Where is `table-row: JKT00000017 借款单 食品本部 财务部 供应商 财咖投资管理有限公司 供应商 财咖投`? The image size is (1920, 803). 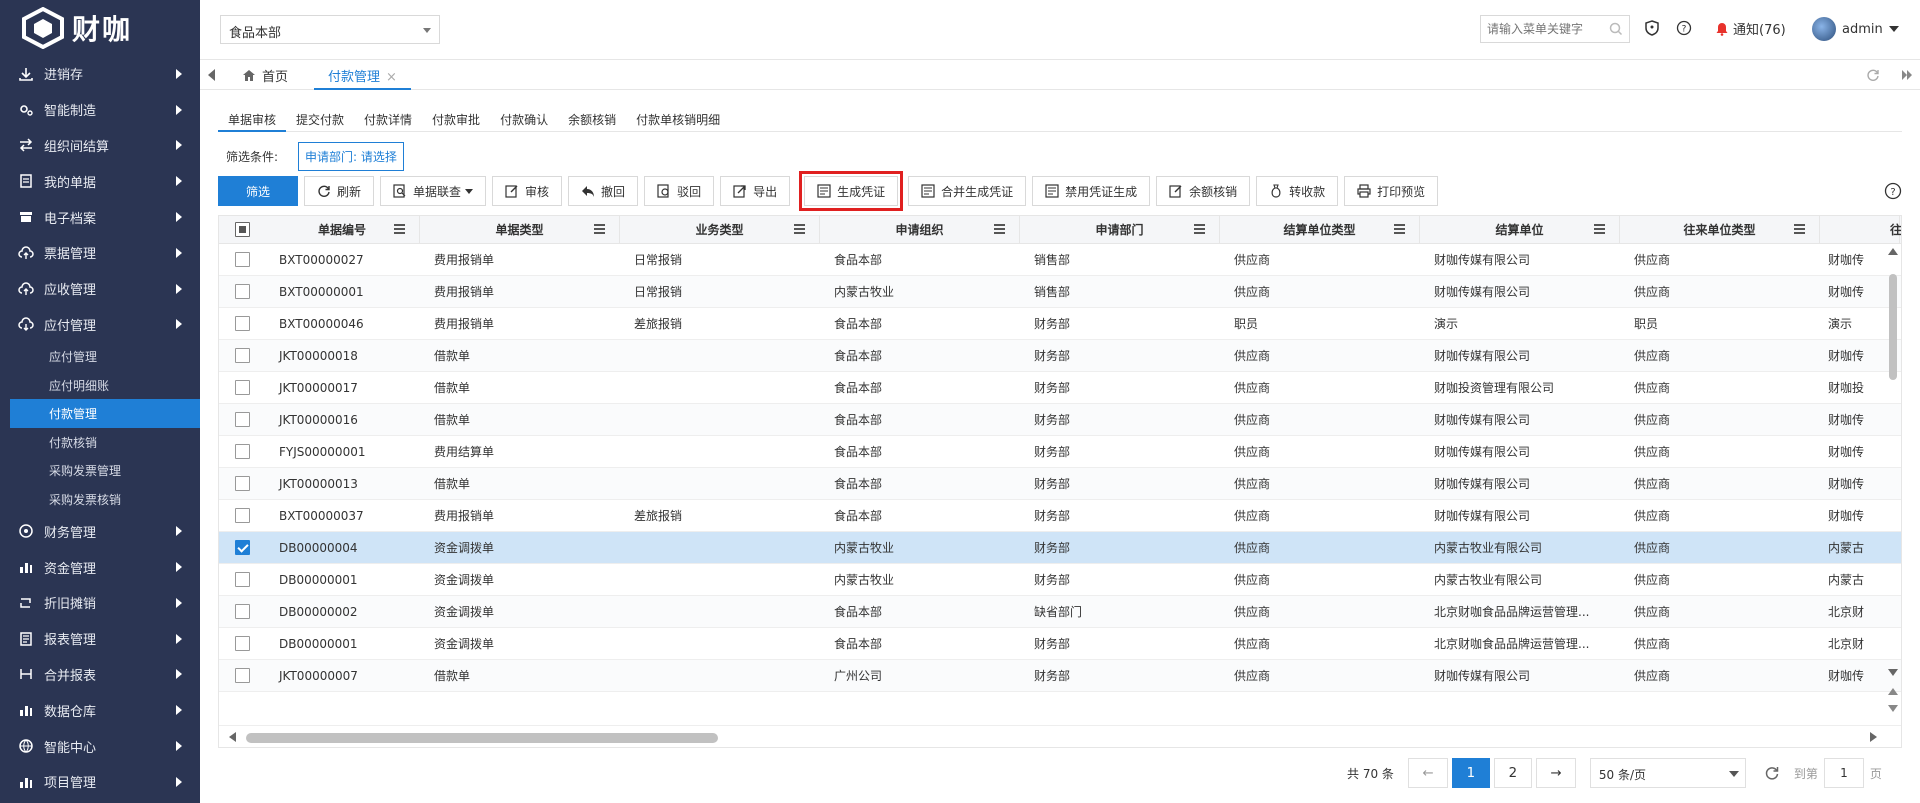
table-row: JKT00000017 借款单 食品本部 财务部 供应商 财咖投资管理有限公司 供应商 财咖投 is located at coordinates (1060, 388).